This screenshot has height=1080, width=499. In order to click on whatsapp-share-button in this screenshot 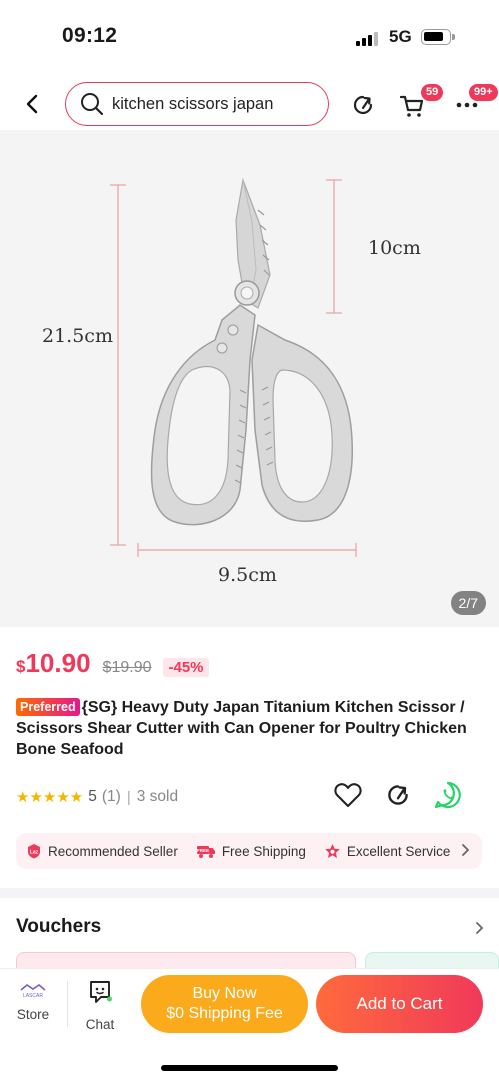, I will do `click(448, 795)`.